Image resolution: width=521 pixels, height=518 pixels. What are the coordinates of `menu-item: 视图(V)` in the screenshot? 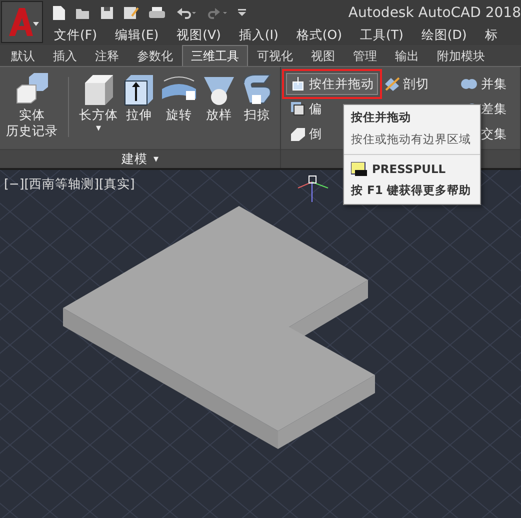 It's located at (197, 35).